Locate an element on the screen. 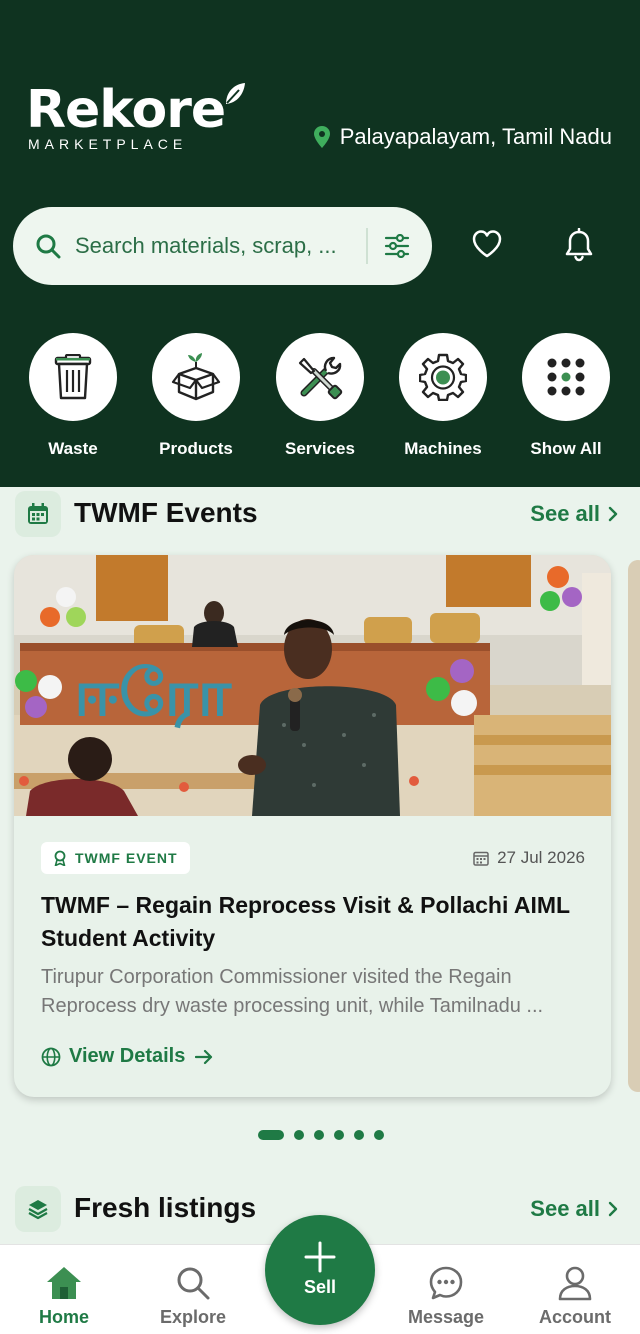 Image resolution: width=640 pixels, height=1334 pixels. location-text: Palayapalayam, Tamil Nadu is located at coordinates (475, 136).